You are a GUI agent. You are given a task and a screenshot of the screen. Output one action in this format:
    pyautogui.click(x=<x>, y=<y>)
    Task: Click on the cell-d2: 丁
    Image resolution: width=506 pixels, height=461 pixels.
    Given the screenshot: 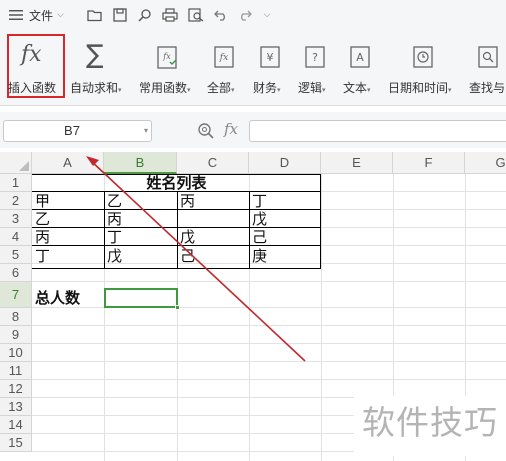 What is the action you would take?
    pyautogui.click(x=285, y=201)
    